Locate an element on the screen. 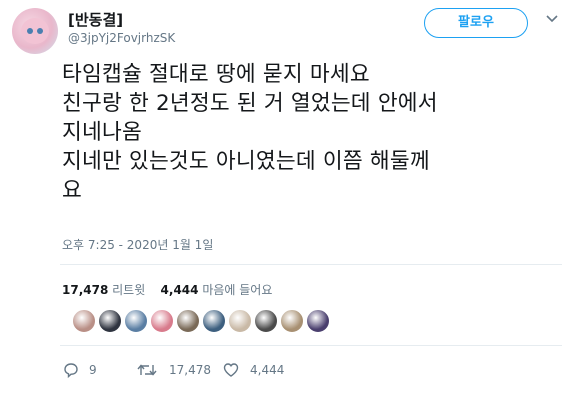  retweet-button: 17,478 is located at coordinates (181, 370).